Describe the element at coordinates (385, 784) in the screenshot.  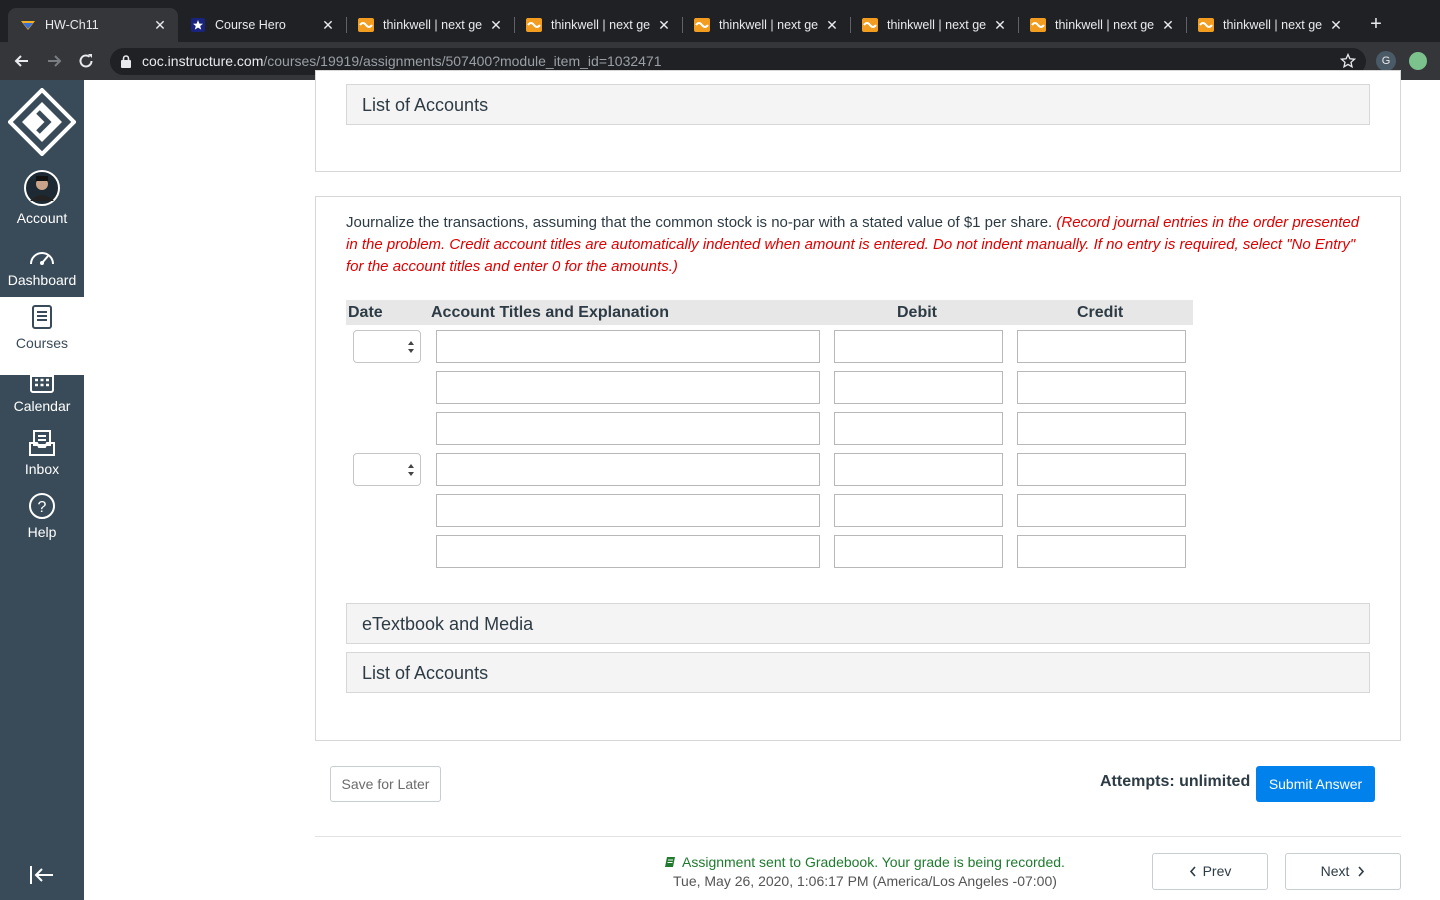
I see `save-for-later-button: Save for Later` at that location.